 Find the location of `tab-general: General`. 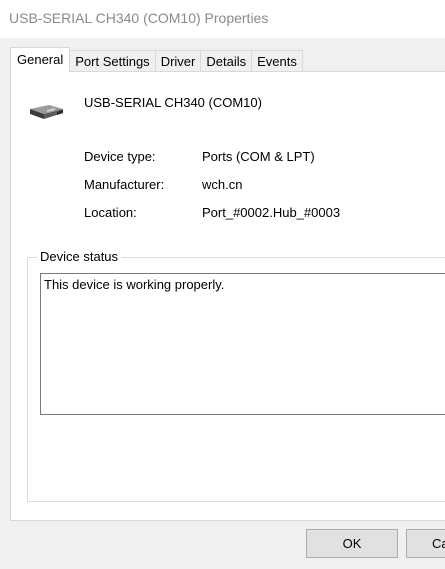

tab-general: General is located at coordinates (40, 59).